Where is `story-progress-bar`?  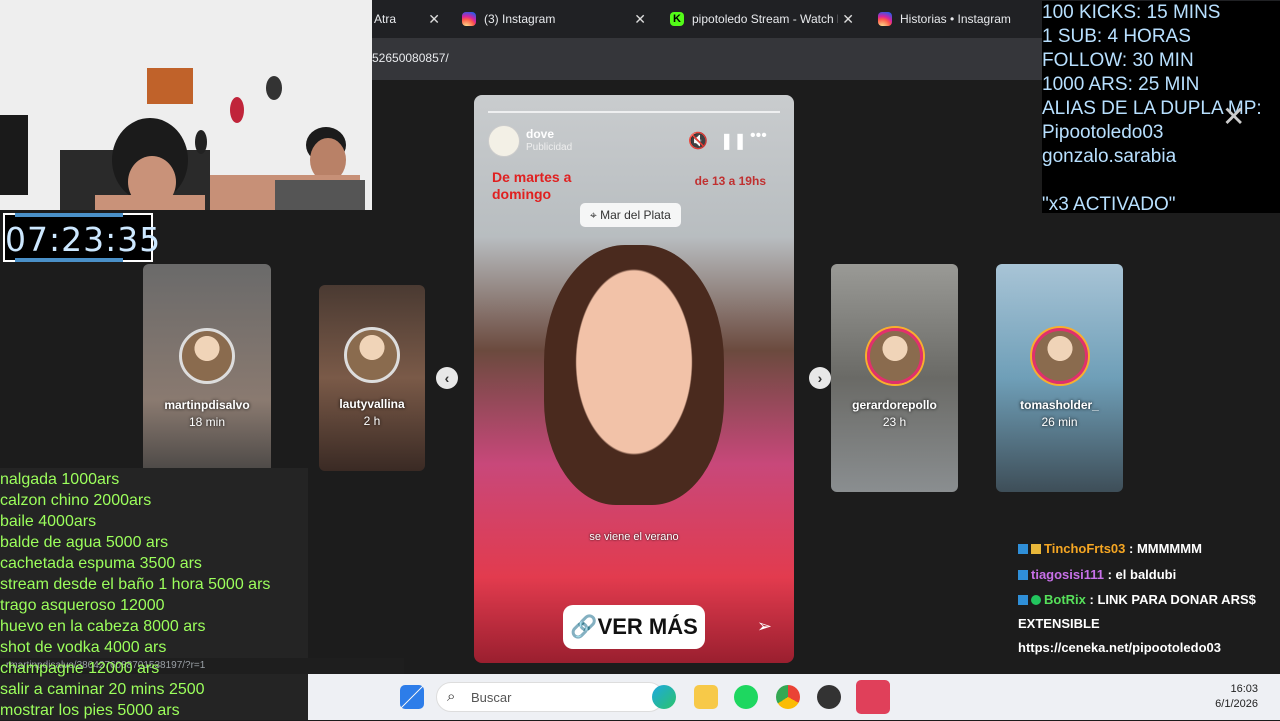
story-progress-bar is located at coordinates (634, 112).